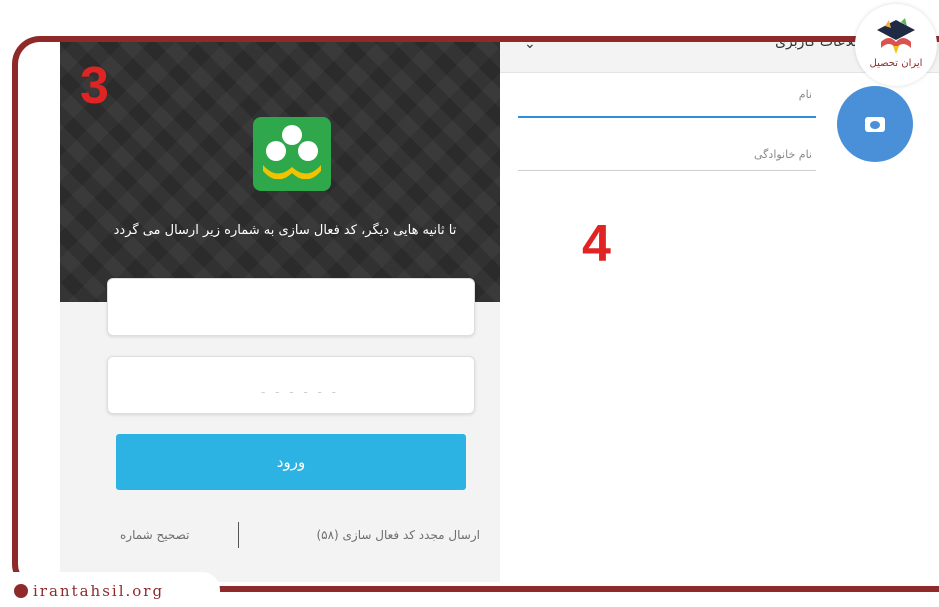 Image resolution: width=939 pixels, height=607 pixels. What do you see at coordinates (667, 117) in the screenshot?
I see `first-name-underline` at bounding box center [667, 117].